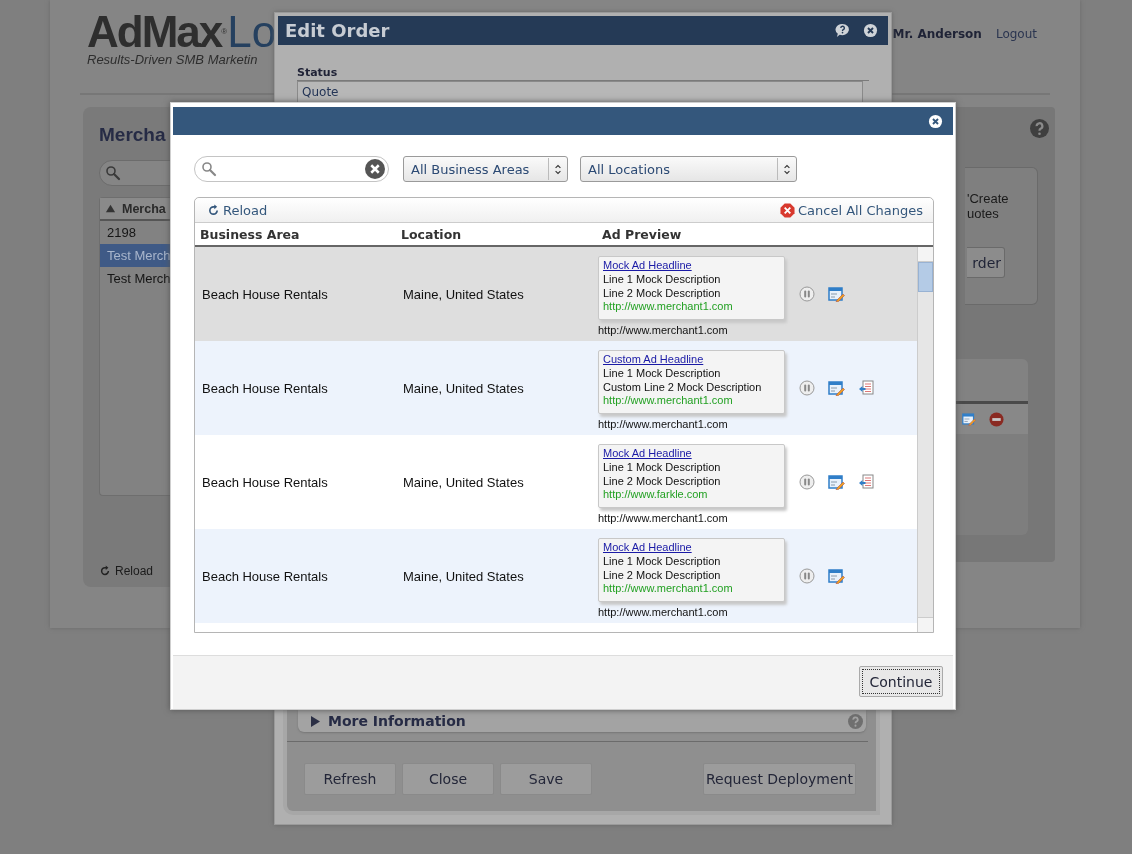 The height and width of the screenshot is (854, 1132). What do you see at coordinates (397, 721) in the screenshot?
I see `section-title: More Information` at bounding box center [397, 721].